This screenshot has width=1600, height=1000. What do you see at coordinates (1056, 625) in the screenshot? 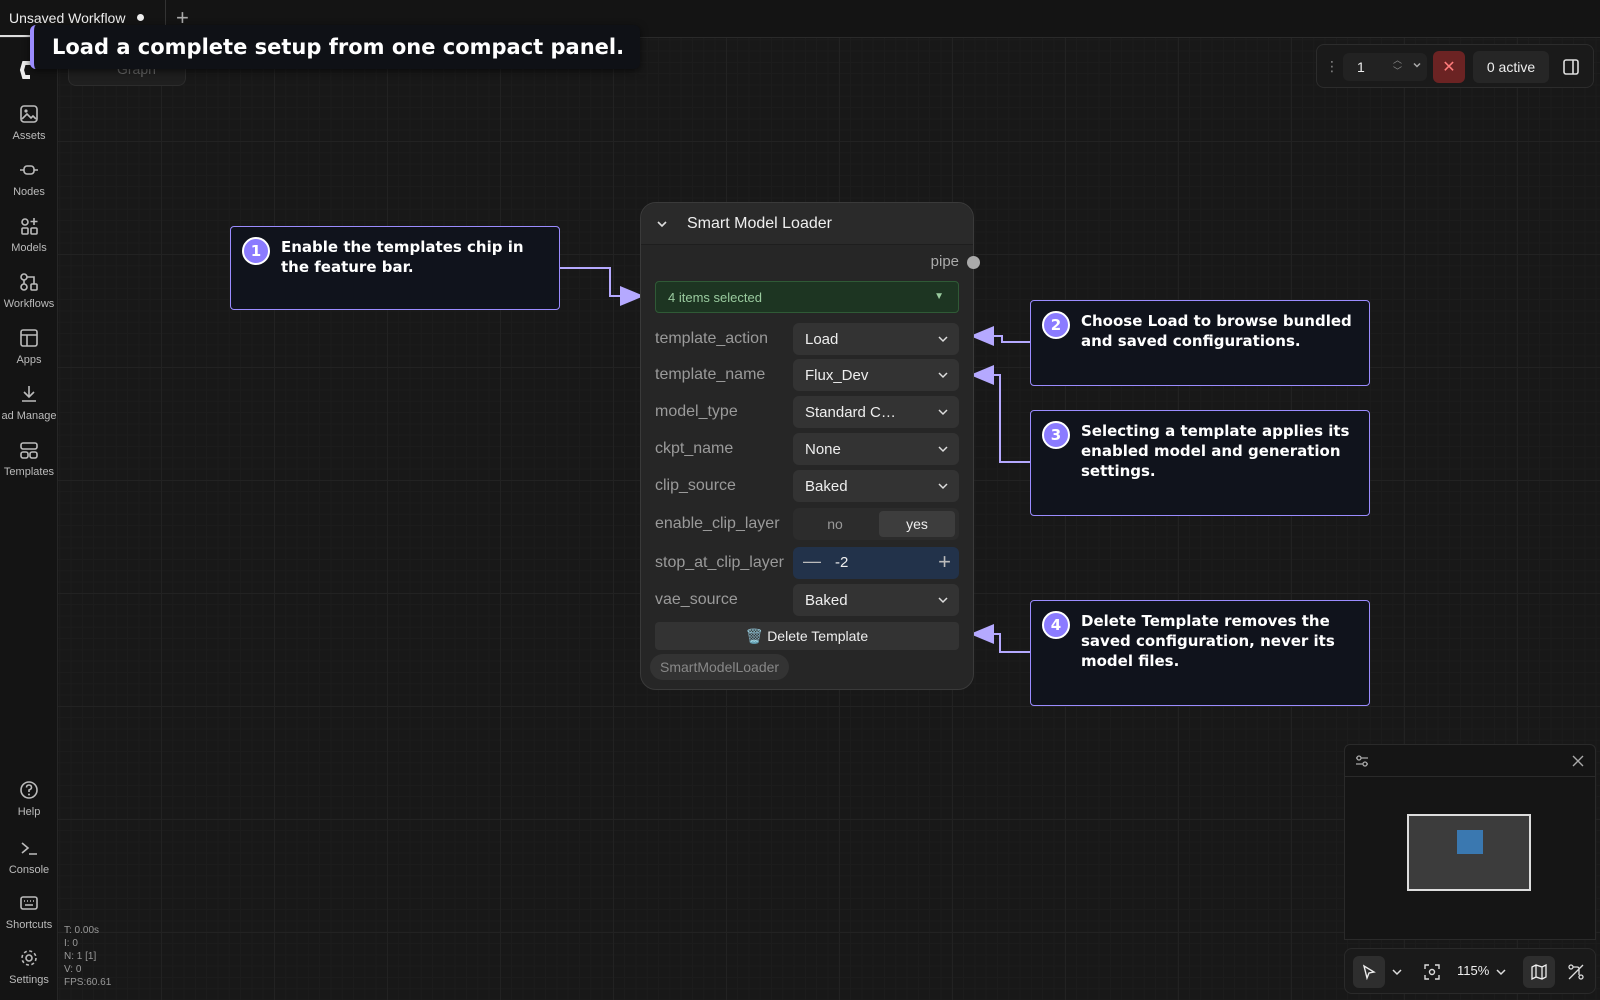
I see `step-badge: 4` at bounding box center [1056, 625].